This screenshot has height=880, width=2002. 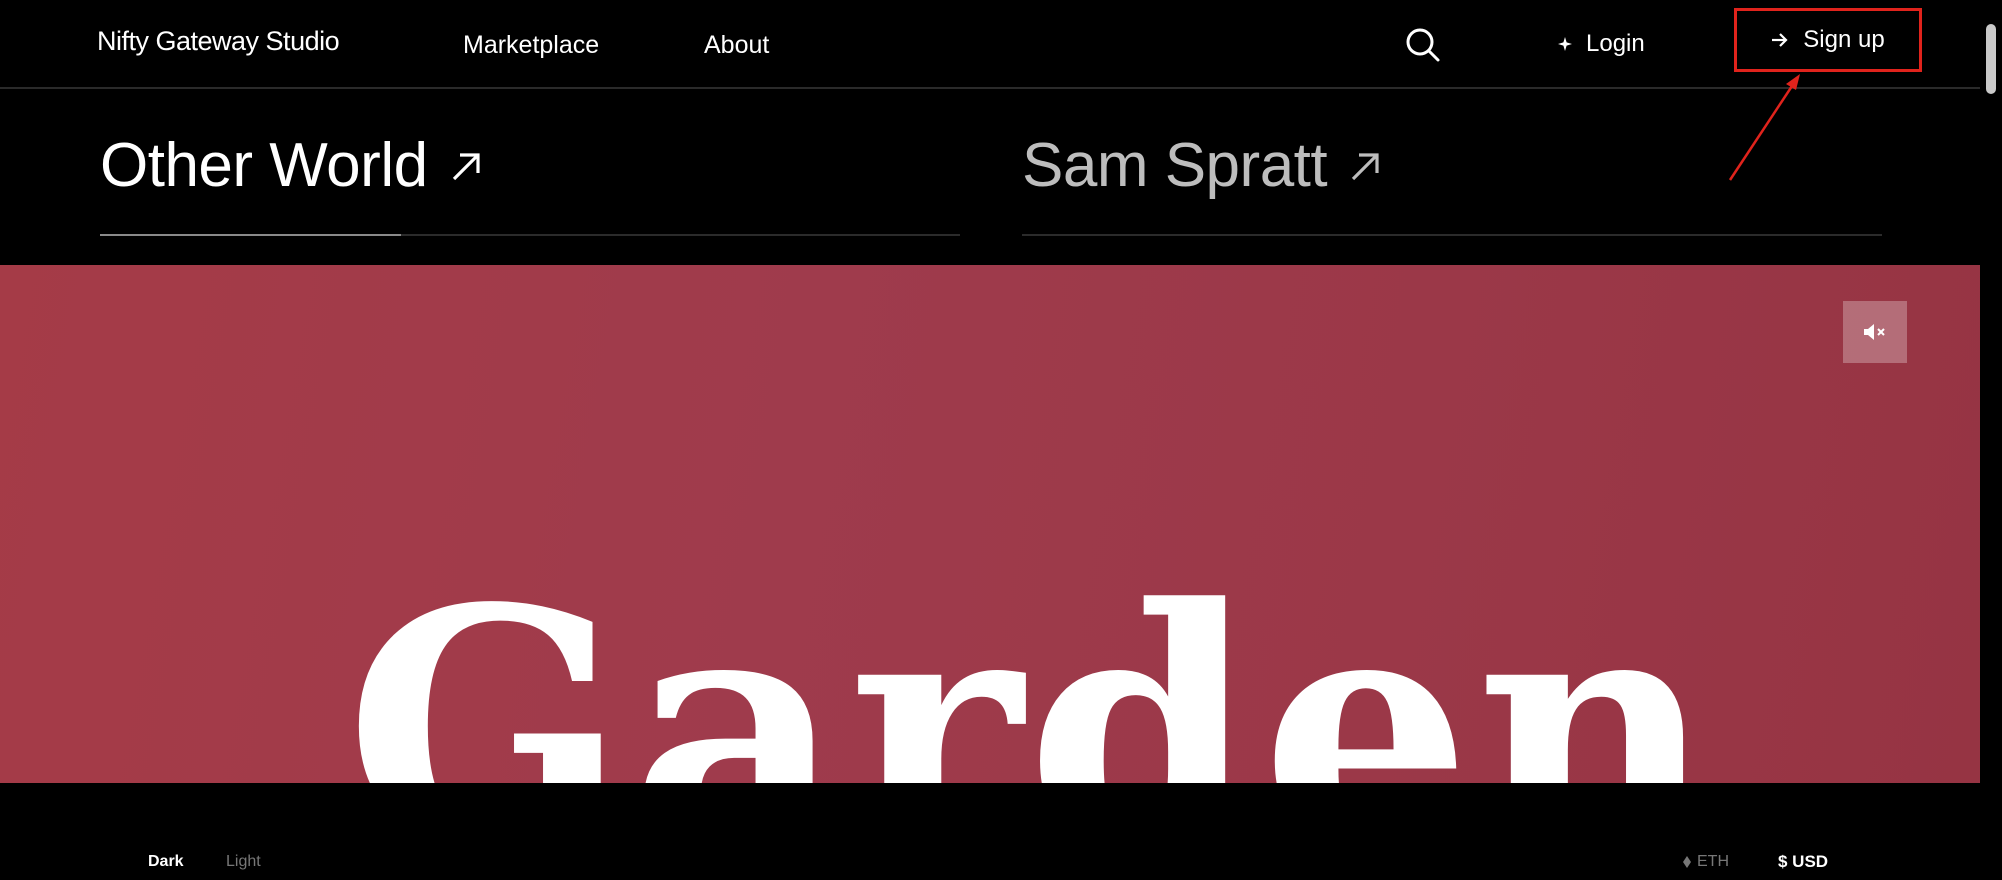 I want to click on search-button, so click(x=1423, y=45).